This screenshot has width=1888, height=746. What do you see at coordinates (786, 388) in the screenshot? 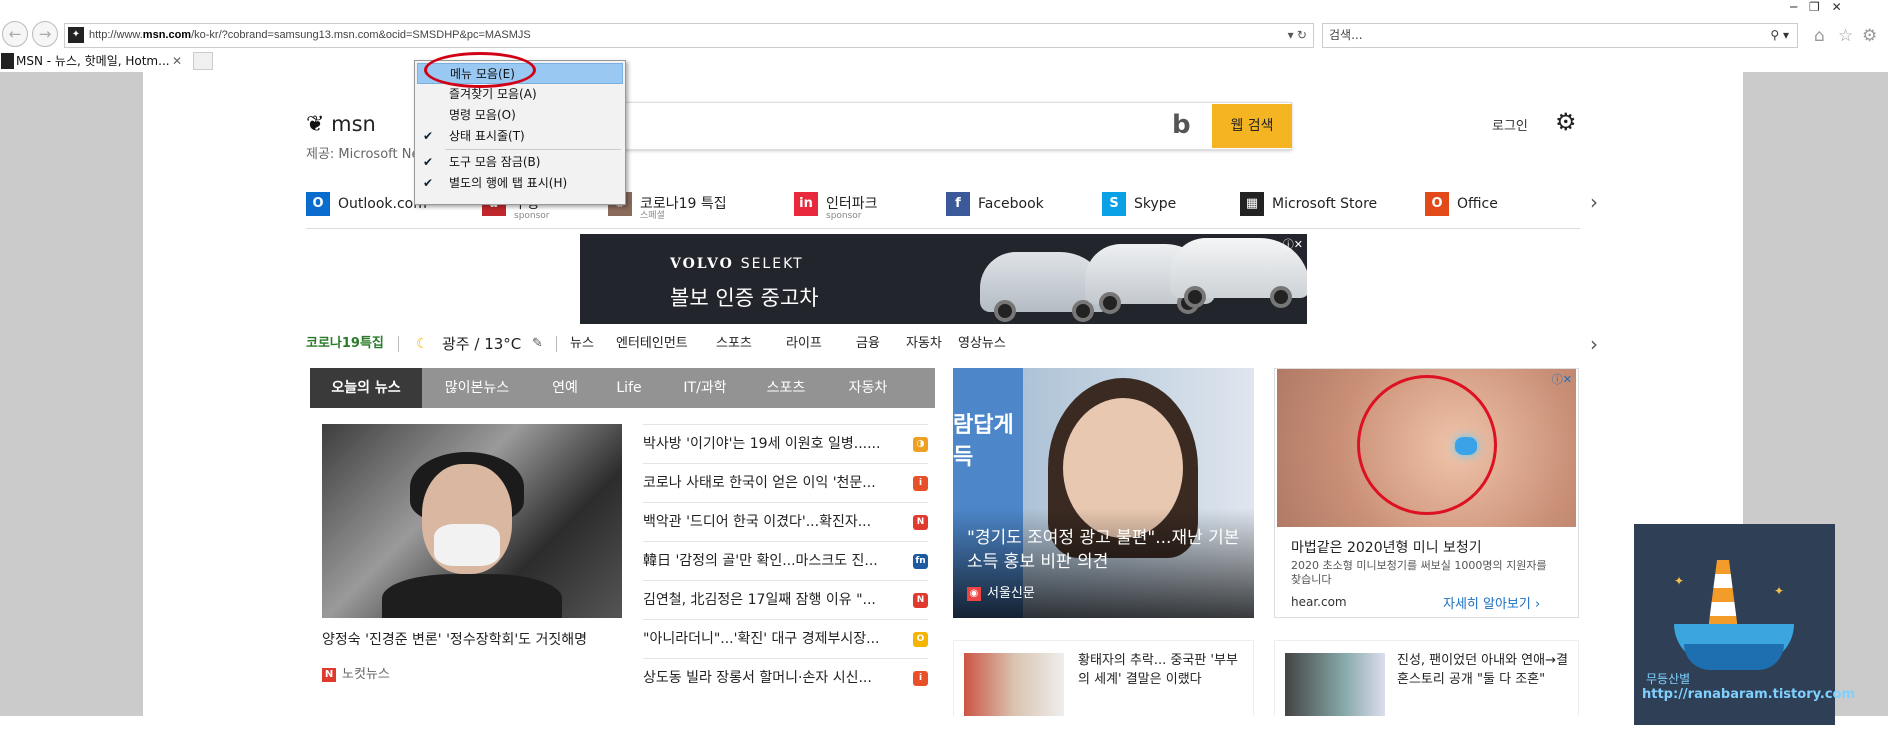
I see `news-tab-5: 스포츠` at bounding box center [786, 388].